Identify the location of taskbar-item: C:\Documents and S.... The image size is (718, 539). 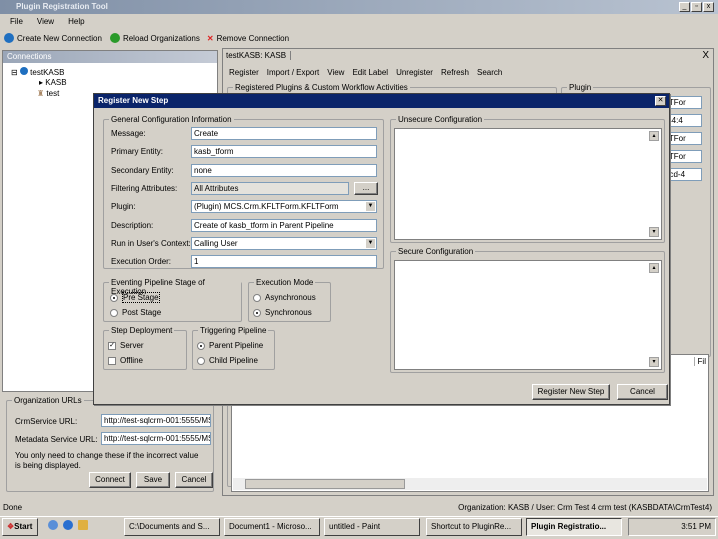
(172, 527).